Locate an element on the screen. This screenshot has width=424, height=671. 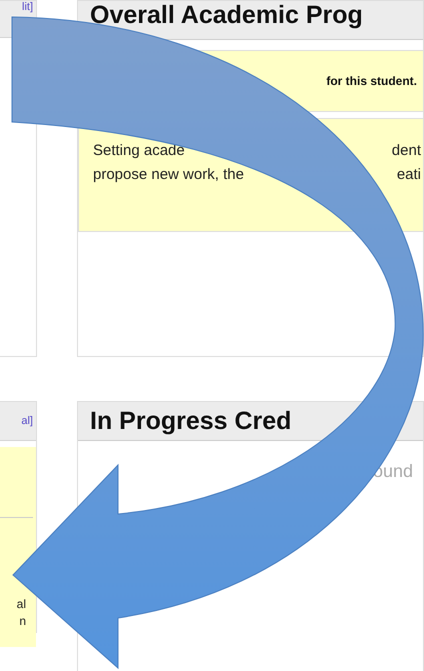
header-link: al] is located at coordinates (27, 421).